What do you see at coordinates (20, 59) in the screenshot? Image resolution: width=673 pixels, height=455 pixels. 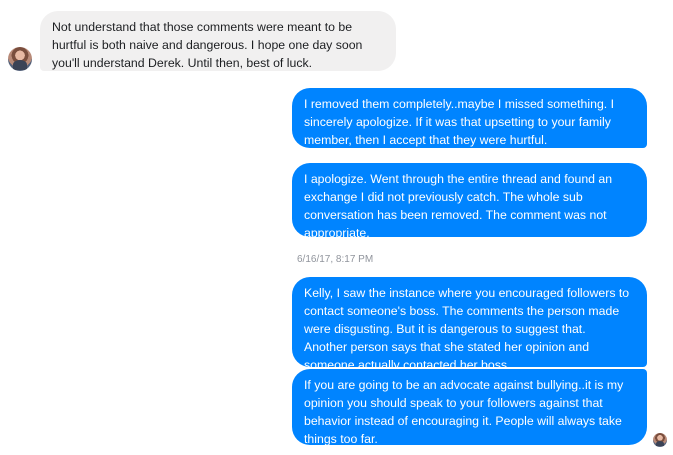 I see `sender-avatar` at bounding box center [20, 59].